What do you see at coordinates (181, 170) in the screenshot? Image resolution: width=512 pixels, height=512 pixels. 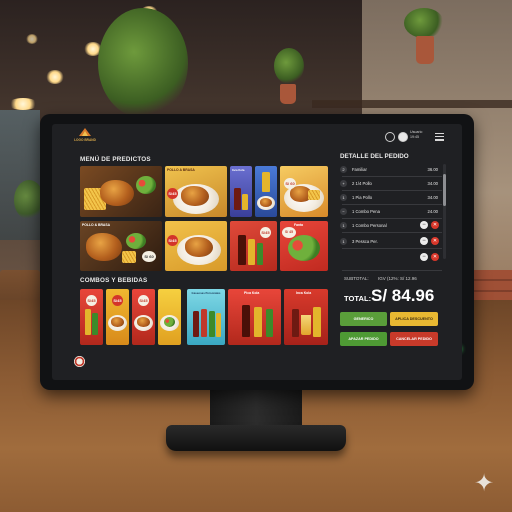 I see `product-caption: POLLO A BRASA` at bounding box center [181, 170].